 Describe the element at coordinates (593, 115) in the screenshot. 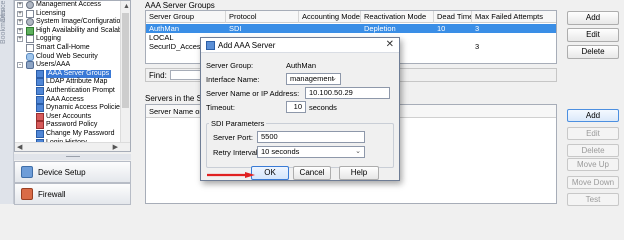

I see `add-server-button: Add` at that location.